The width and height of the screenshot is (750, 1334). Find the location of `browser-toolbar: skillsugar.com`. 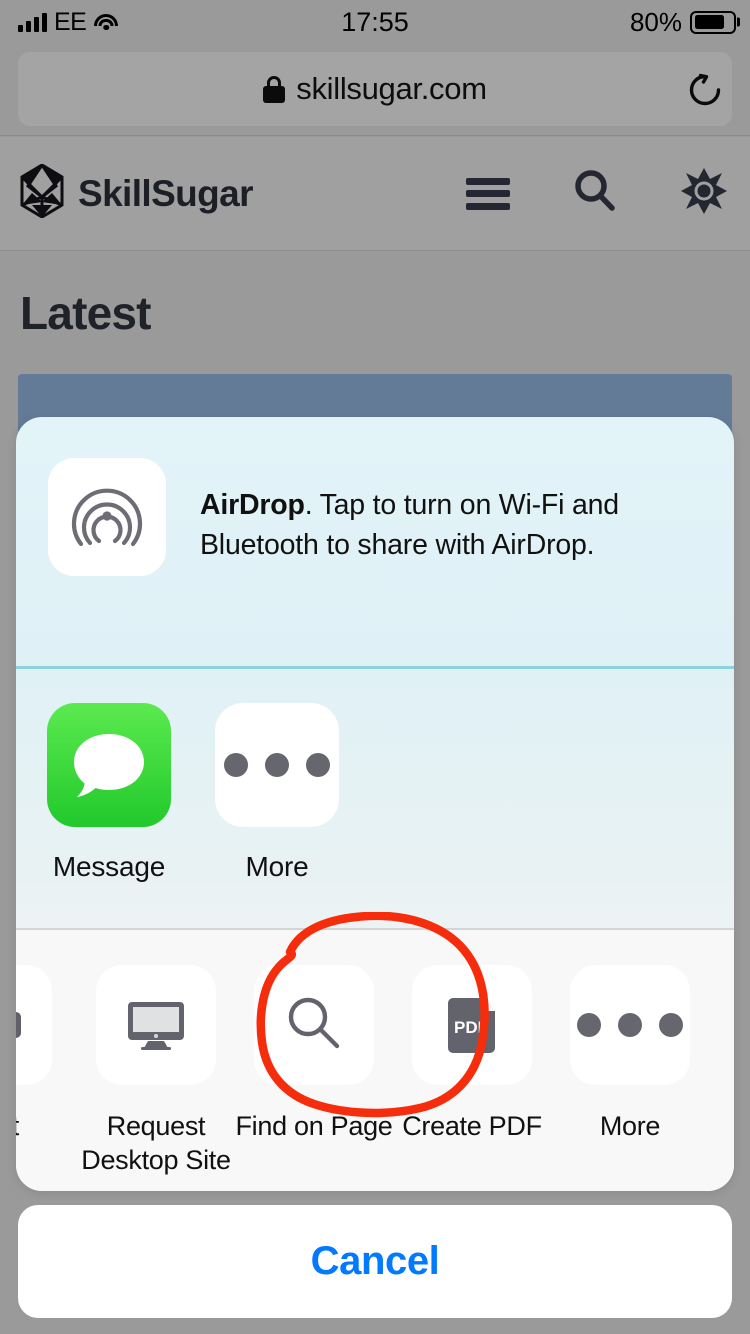

browser-toolbar: skillsugar.com is located at coordinates (375, 90).